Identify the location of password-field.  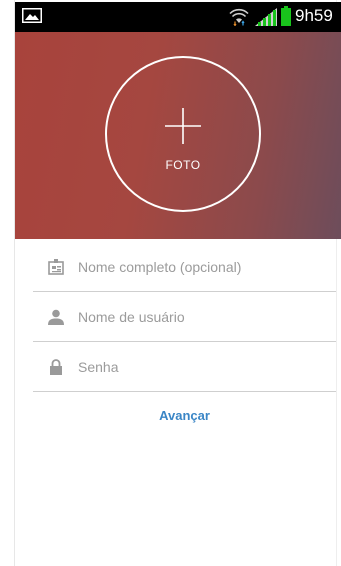
(184, 367).